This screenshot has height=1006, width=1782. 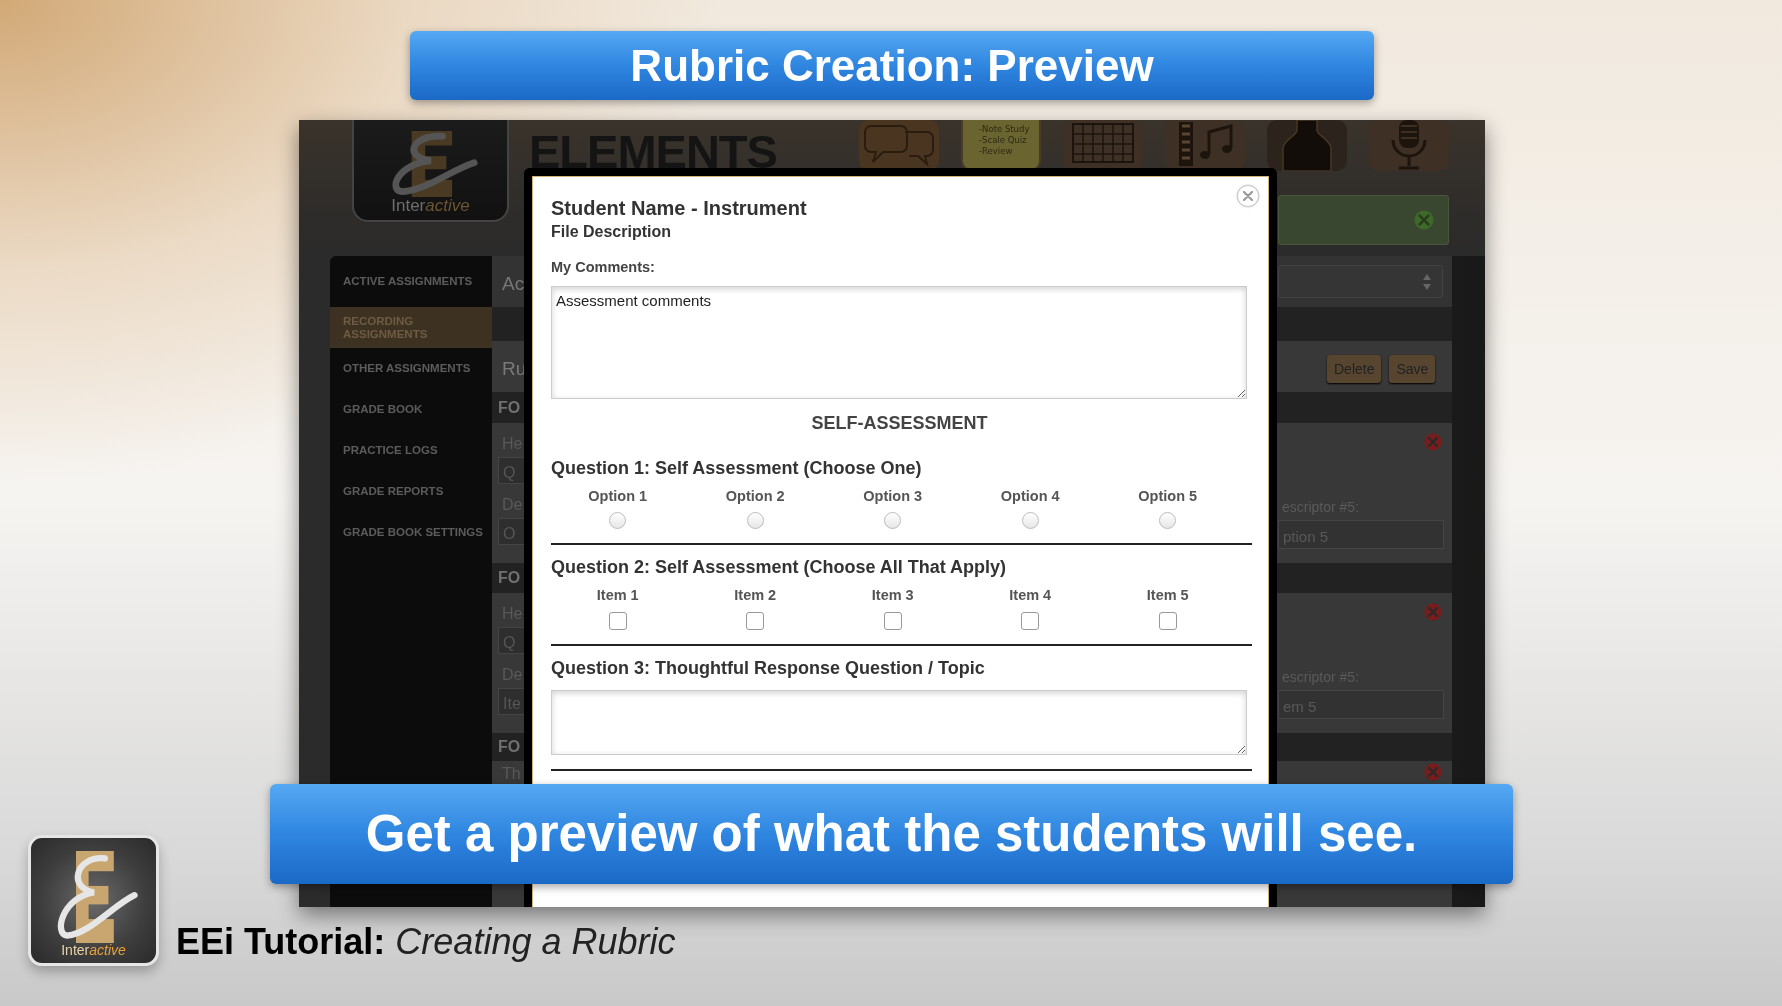 What do you see at coordinates (426, 942) in the screenshot?
I see `tutorial-caption: EEi Tutorial: Creating a Rubric` at bounding box center [426, 942].